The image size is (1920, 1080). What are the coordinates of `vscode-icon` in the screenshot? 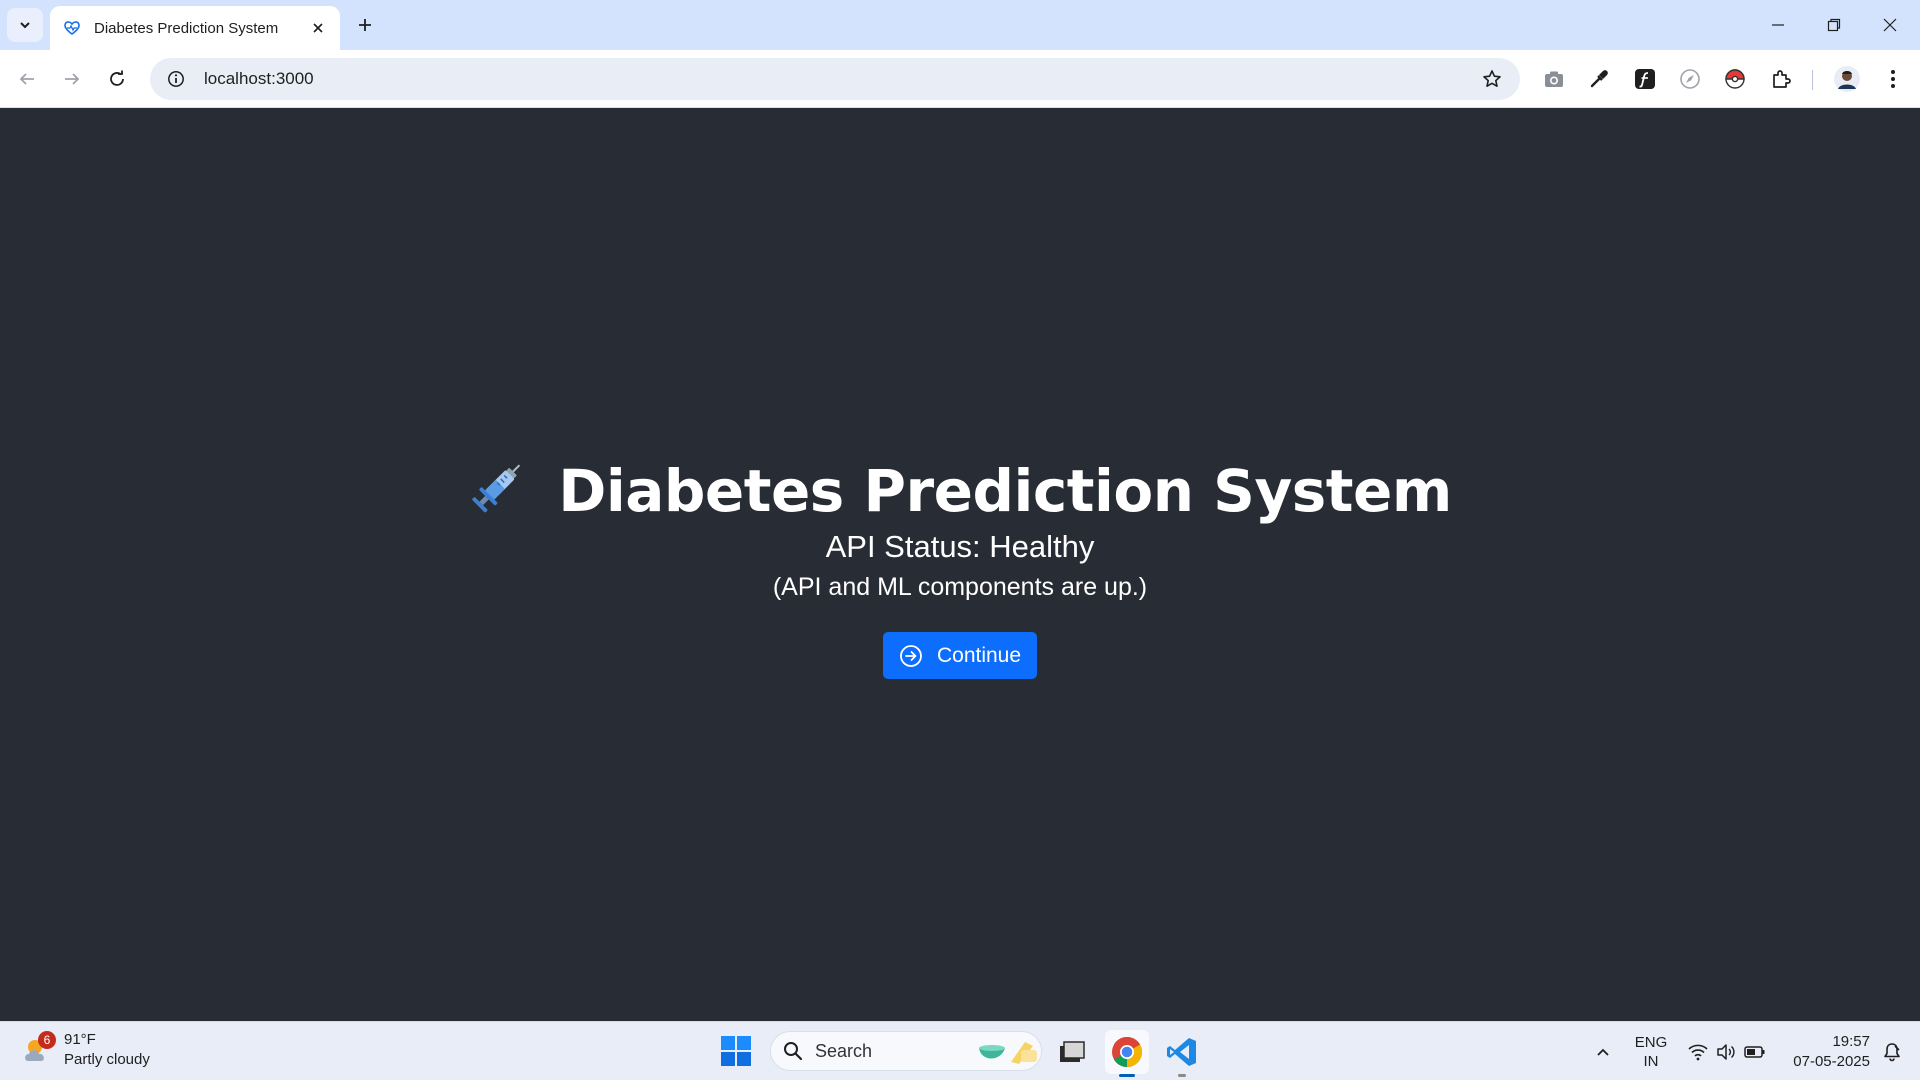 It's located at (1181, 1052).